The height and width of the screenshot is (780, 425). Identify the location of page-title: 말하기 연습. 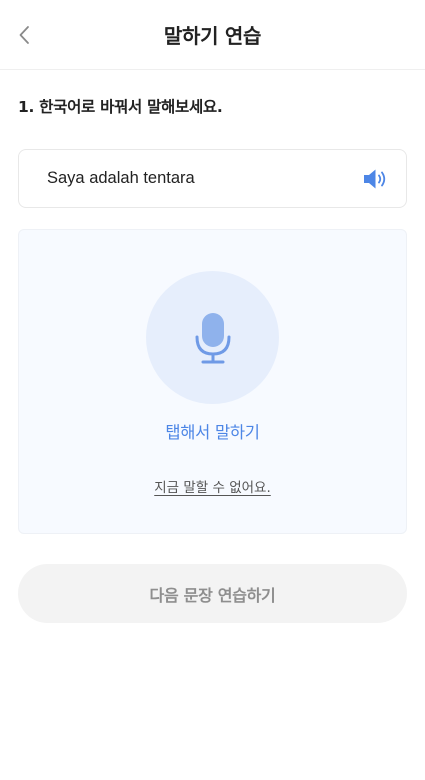
(212, 36).